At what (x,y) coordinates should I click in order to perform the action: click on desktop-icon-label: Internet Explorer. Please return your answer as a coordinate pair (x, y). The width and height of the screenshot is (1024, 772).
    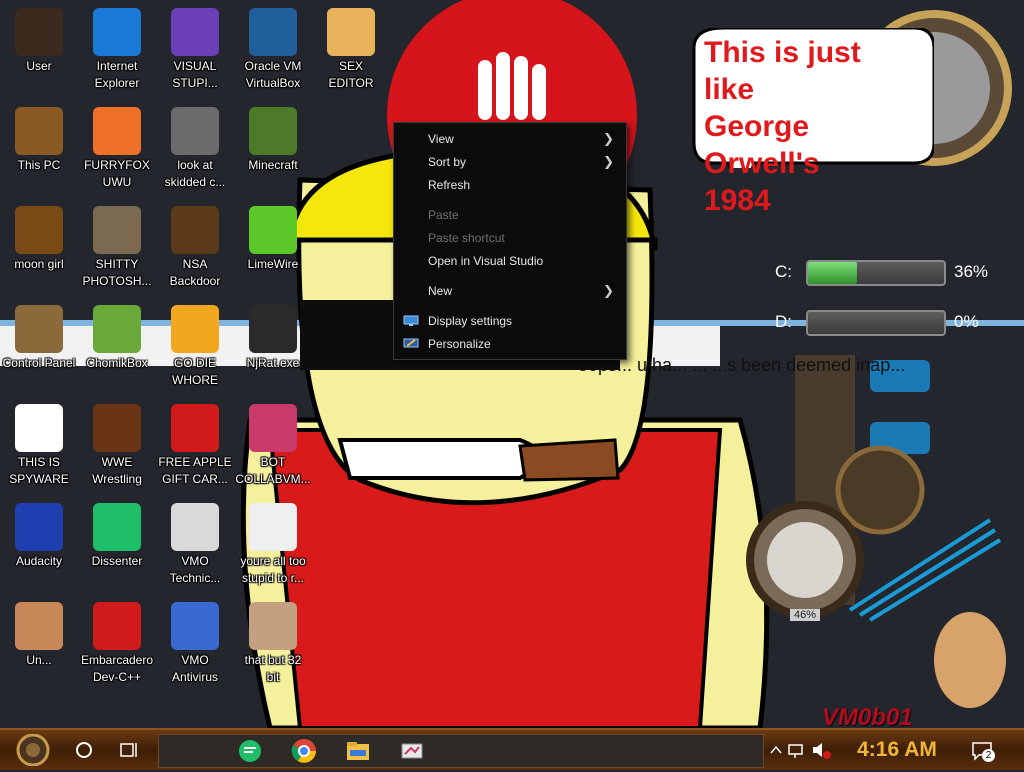
    Looking at the image, I should click on (117, 74).